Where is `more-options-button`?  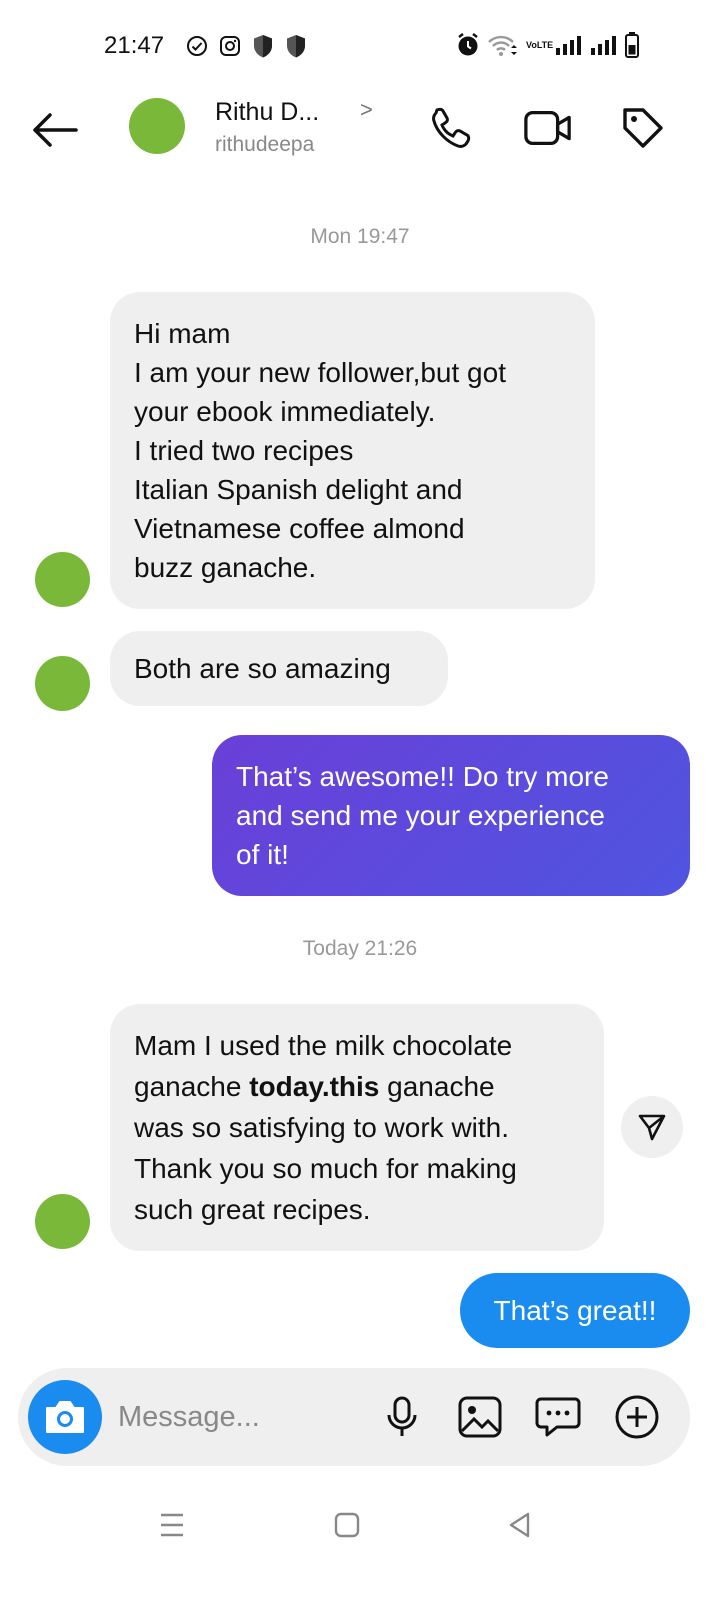 more-options-button is located at coordinates (637, 1417).